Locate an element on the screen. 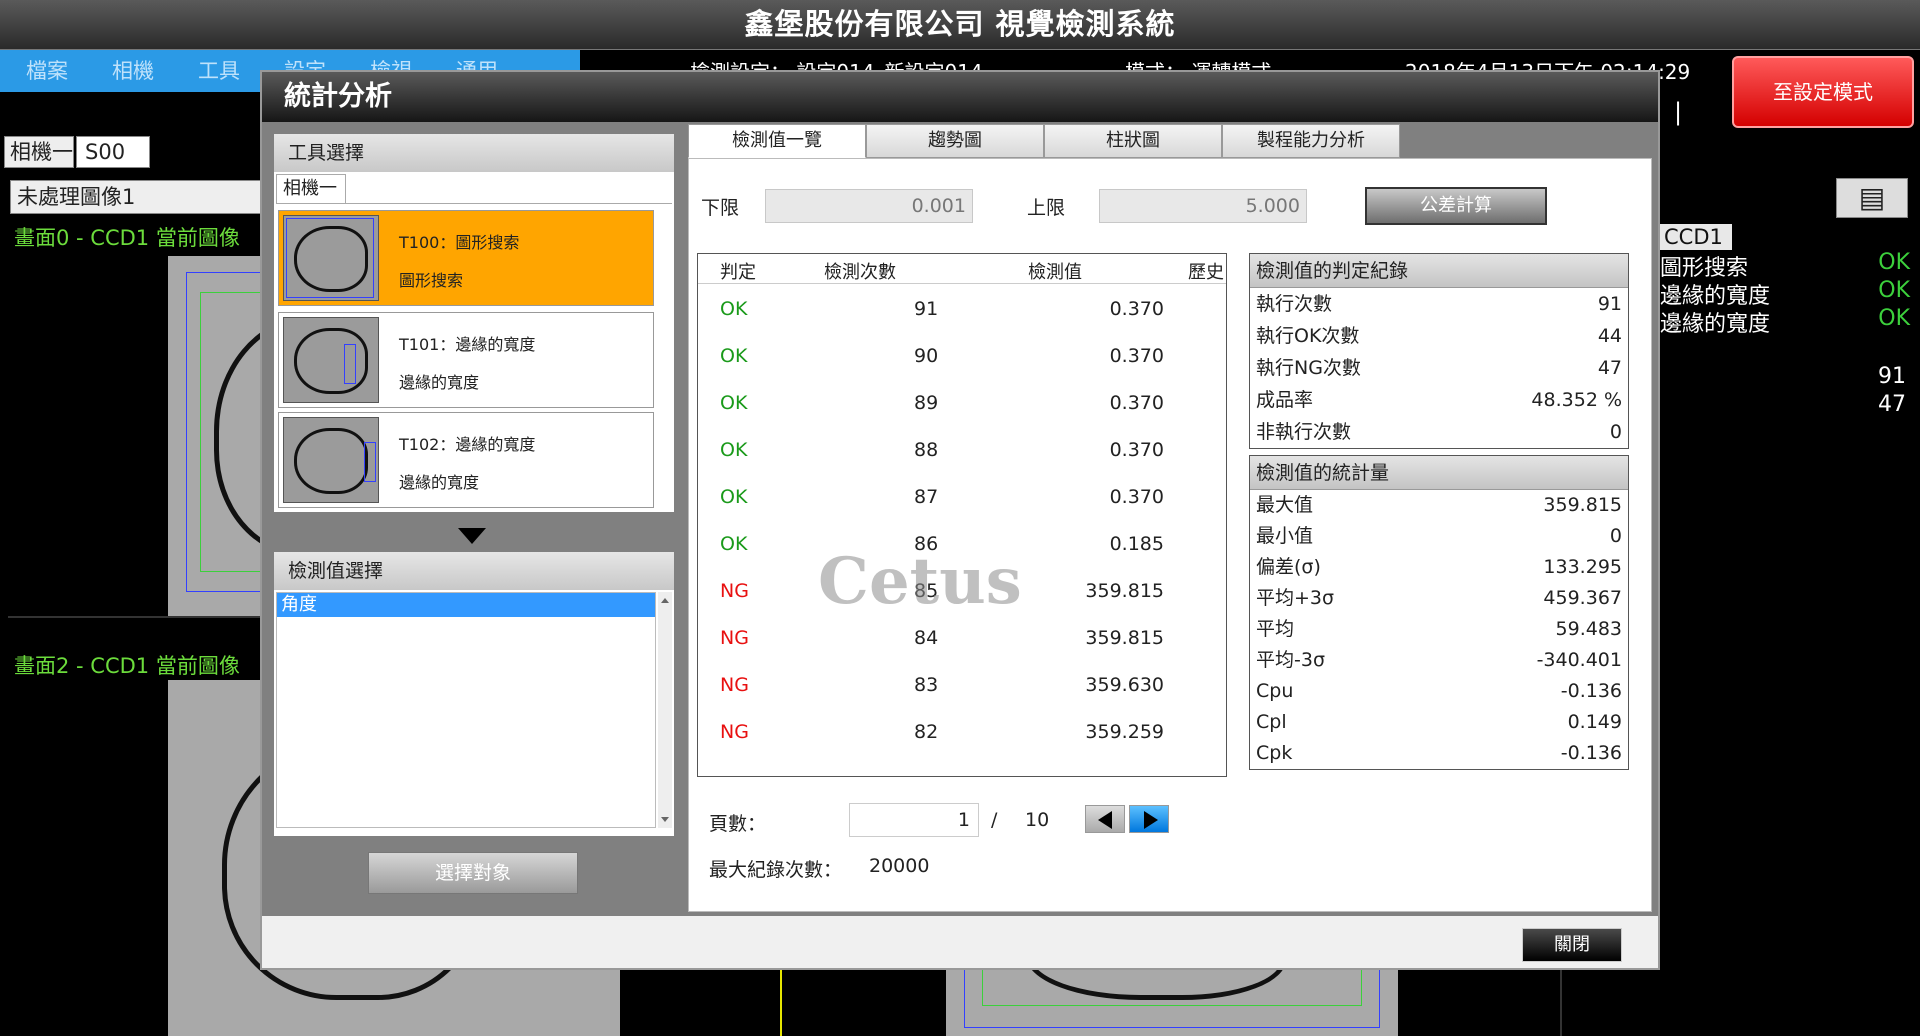 The height and width of the screenshot is (1036, 1920). lower-limit-label: 下限 is located at coordinates (720, 208).